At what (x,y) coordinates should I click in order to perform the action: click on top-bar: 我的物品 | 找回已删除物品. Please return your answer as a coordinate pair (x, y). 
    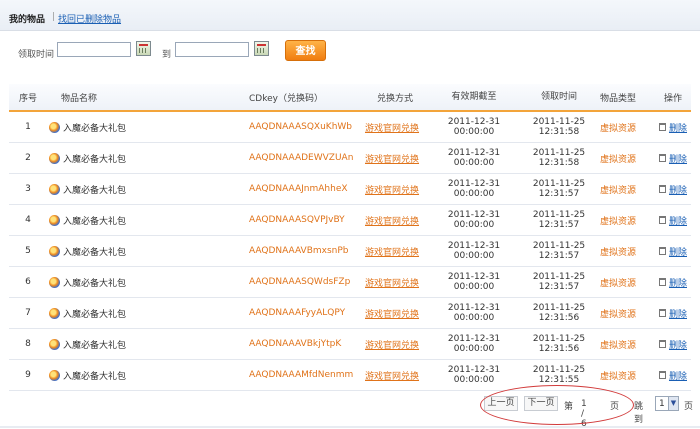
    Looking at the image, I should click on (350, 15).